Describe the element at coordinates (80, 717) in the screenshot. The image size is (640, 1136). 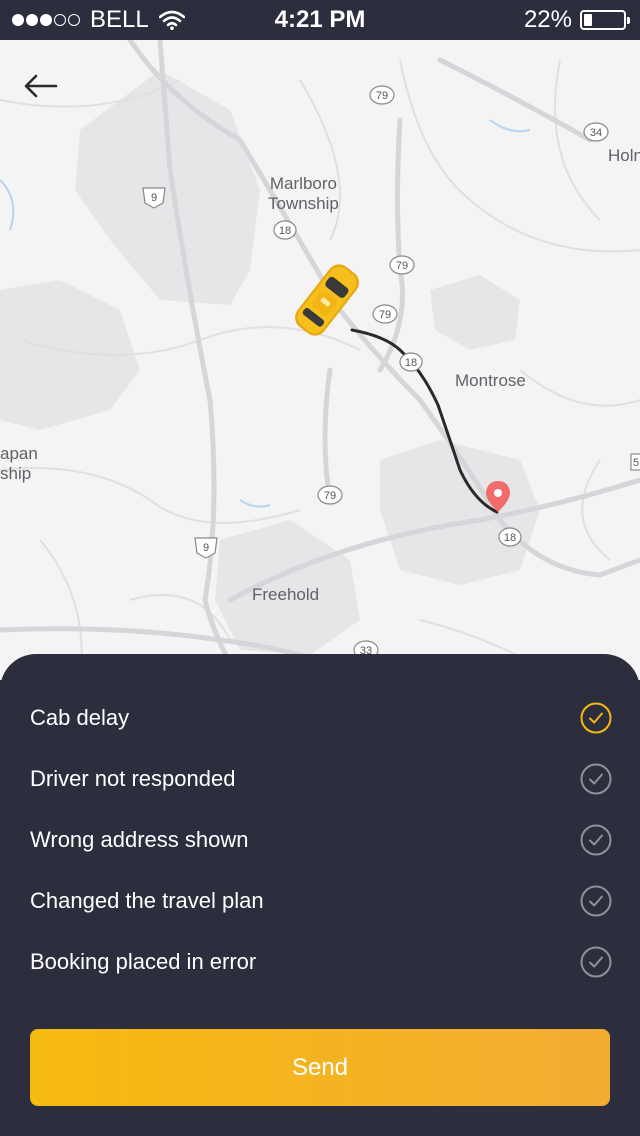
I see `reason-label: Cab delay` at that location.